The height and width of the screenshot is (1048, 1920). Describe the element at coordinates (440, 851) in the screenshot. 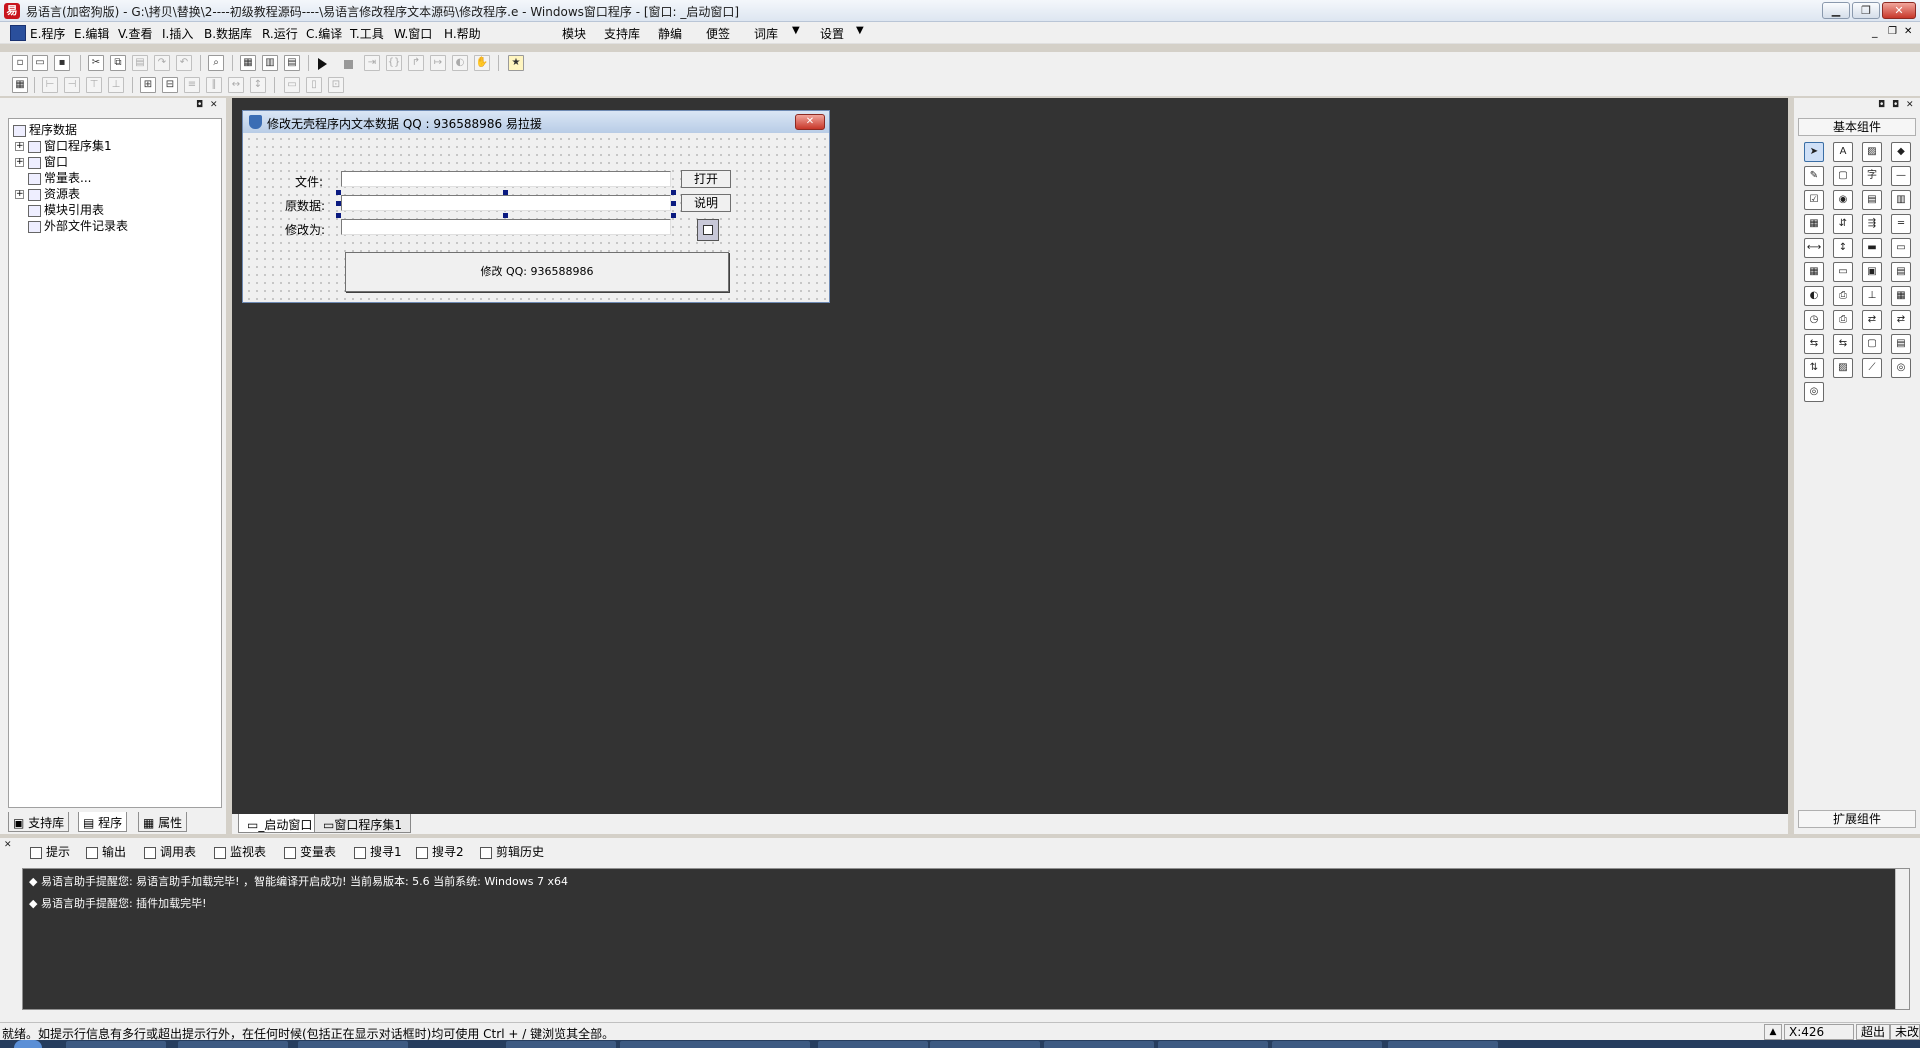

I see `tab-search-2: 搜寻2` at that location.